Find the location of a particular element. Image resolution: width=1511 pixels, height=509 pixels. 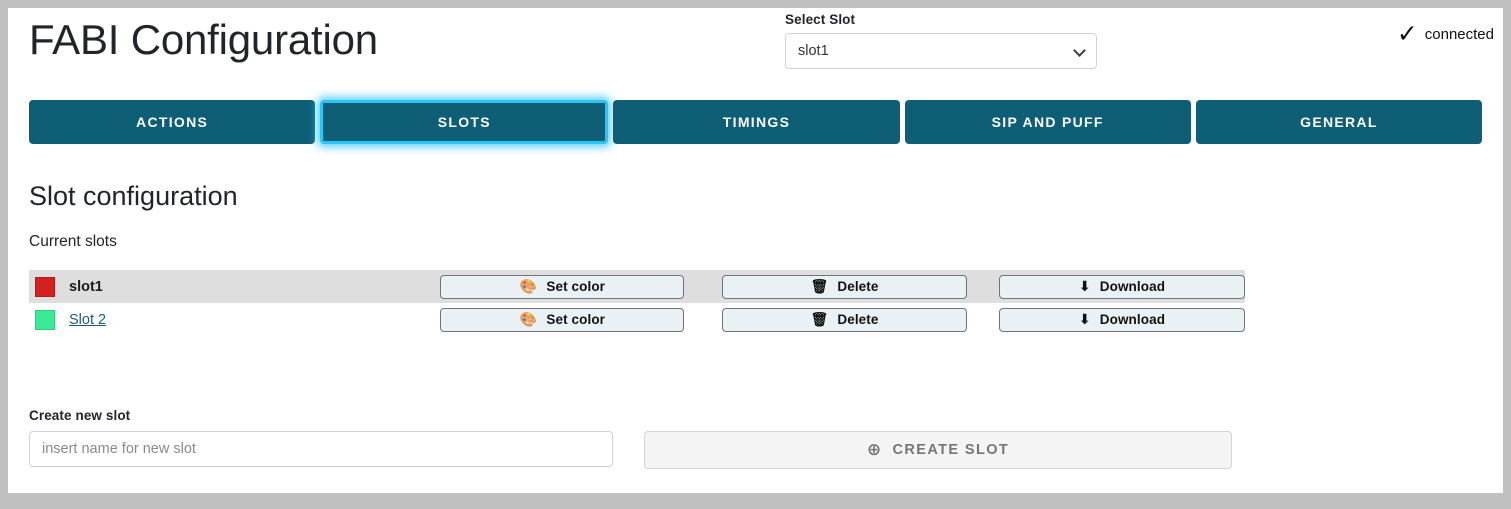

create-slot-label: CREATE SLOT is located at coordinates (951, 450).